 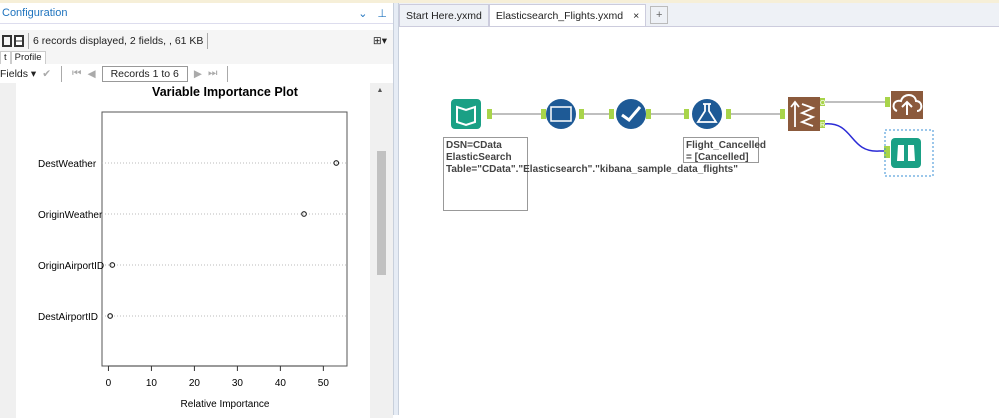 What do you see at coordinates (225, 92) in the screenshot?
I see `chart-title: Variable Importance Plot` at bounding box center [225, 92].